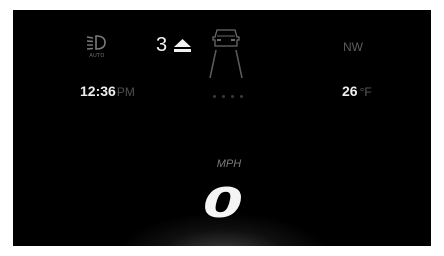 The image size is (444, 256). Describe the element at coordinates (97, 56) in the screenshot. I see `headlight-auto-label: AUTO` at that location.